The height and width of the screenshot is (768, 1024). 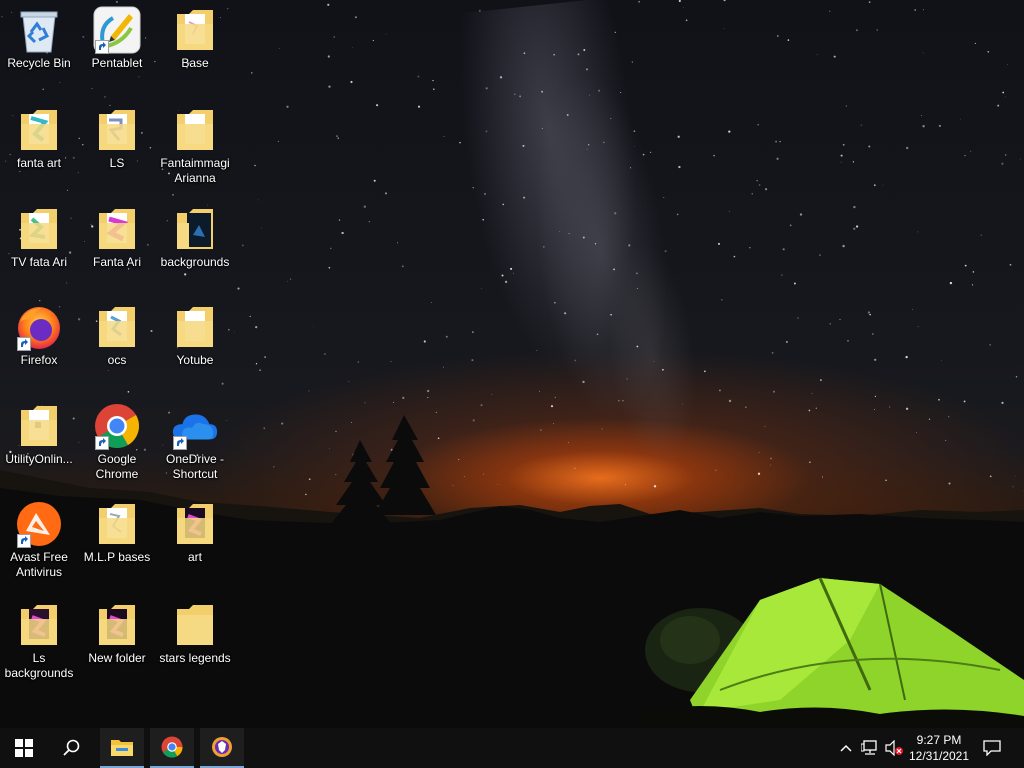 I want to click on icon-label: Ls backgrounds, so click(x=39, y=665).